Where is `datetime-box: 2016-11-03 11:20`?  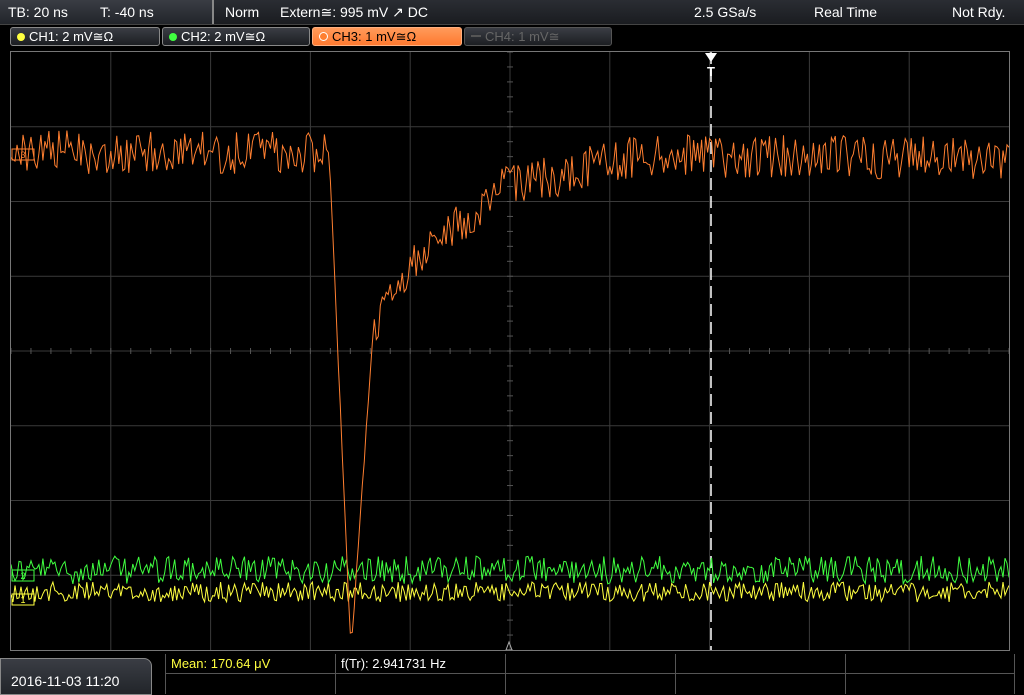 datetime-box: 2016-11-03 11:20 is located at coordinates (76, 676).